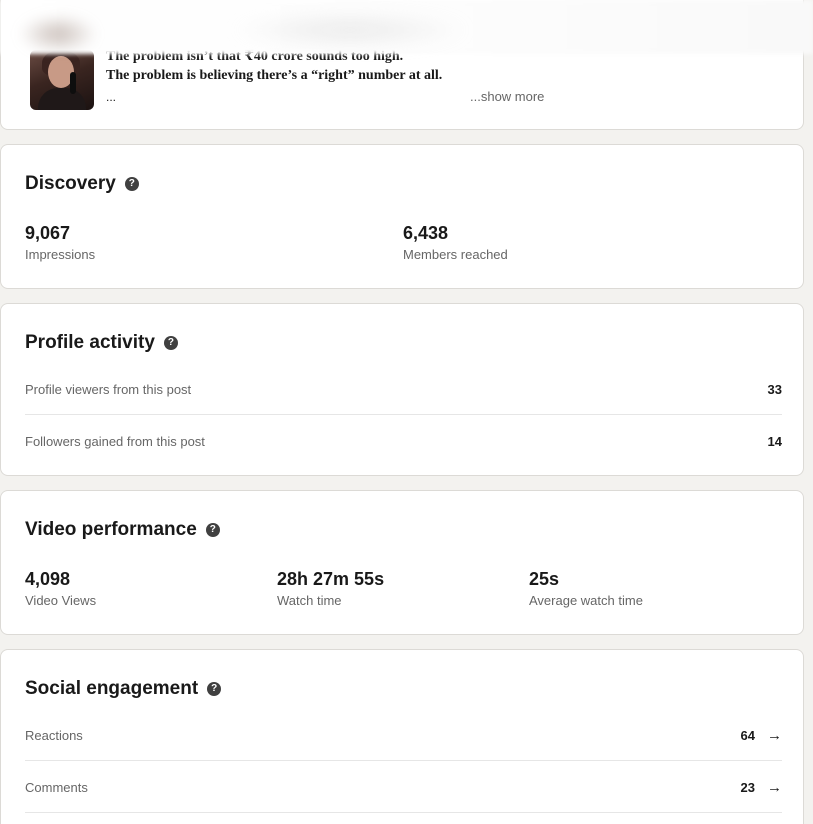 Image resolution: width=813 pixels, height=824 pixels. I want to click on reactions-count: 64, so click(747, 735).